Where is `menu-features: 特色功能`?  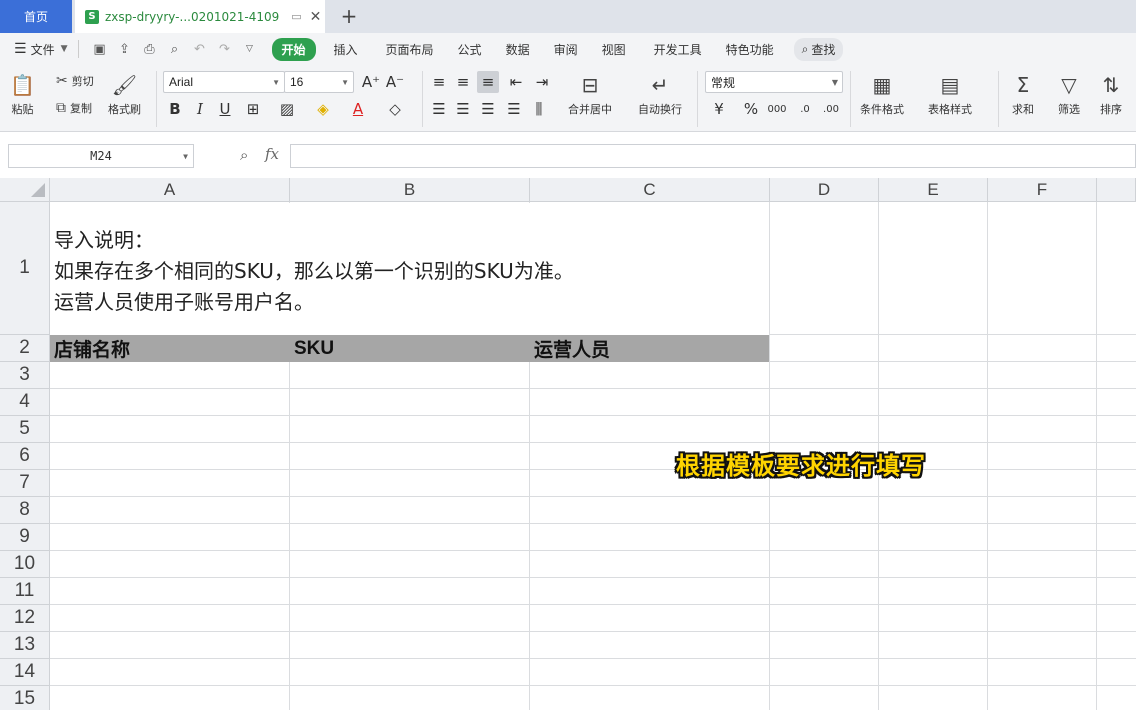 menu-features: 特色功能 is located at coordinates (750, 49).